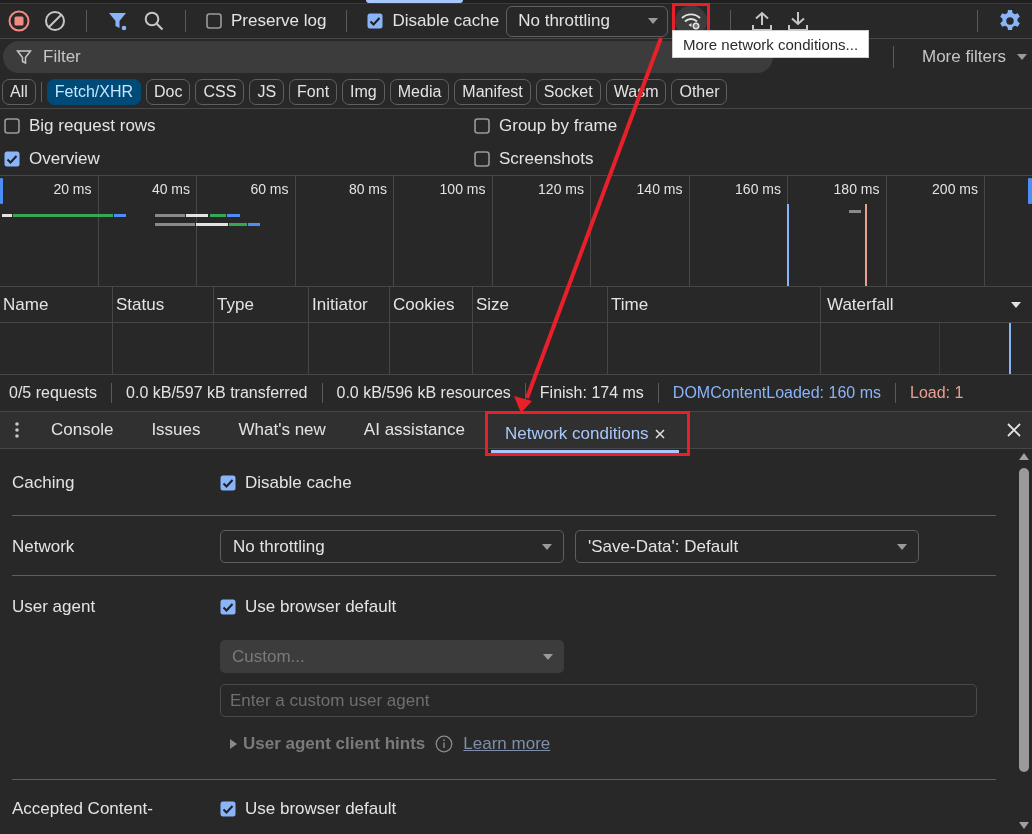  Describe the element at coordinates (176, 430) in the screenshot. I see `drawer-tab: Issues` at that location.